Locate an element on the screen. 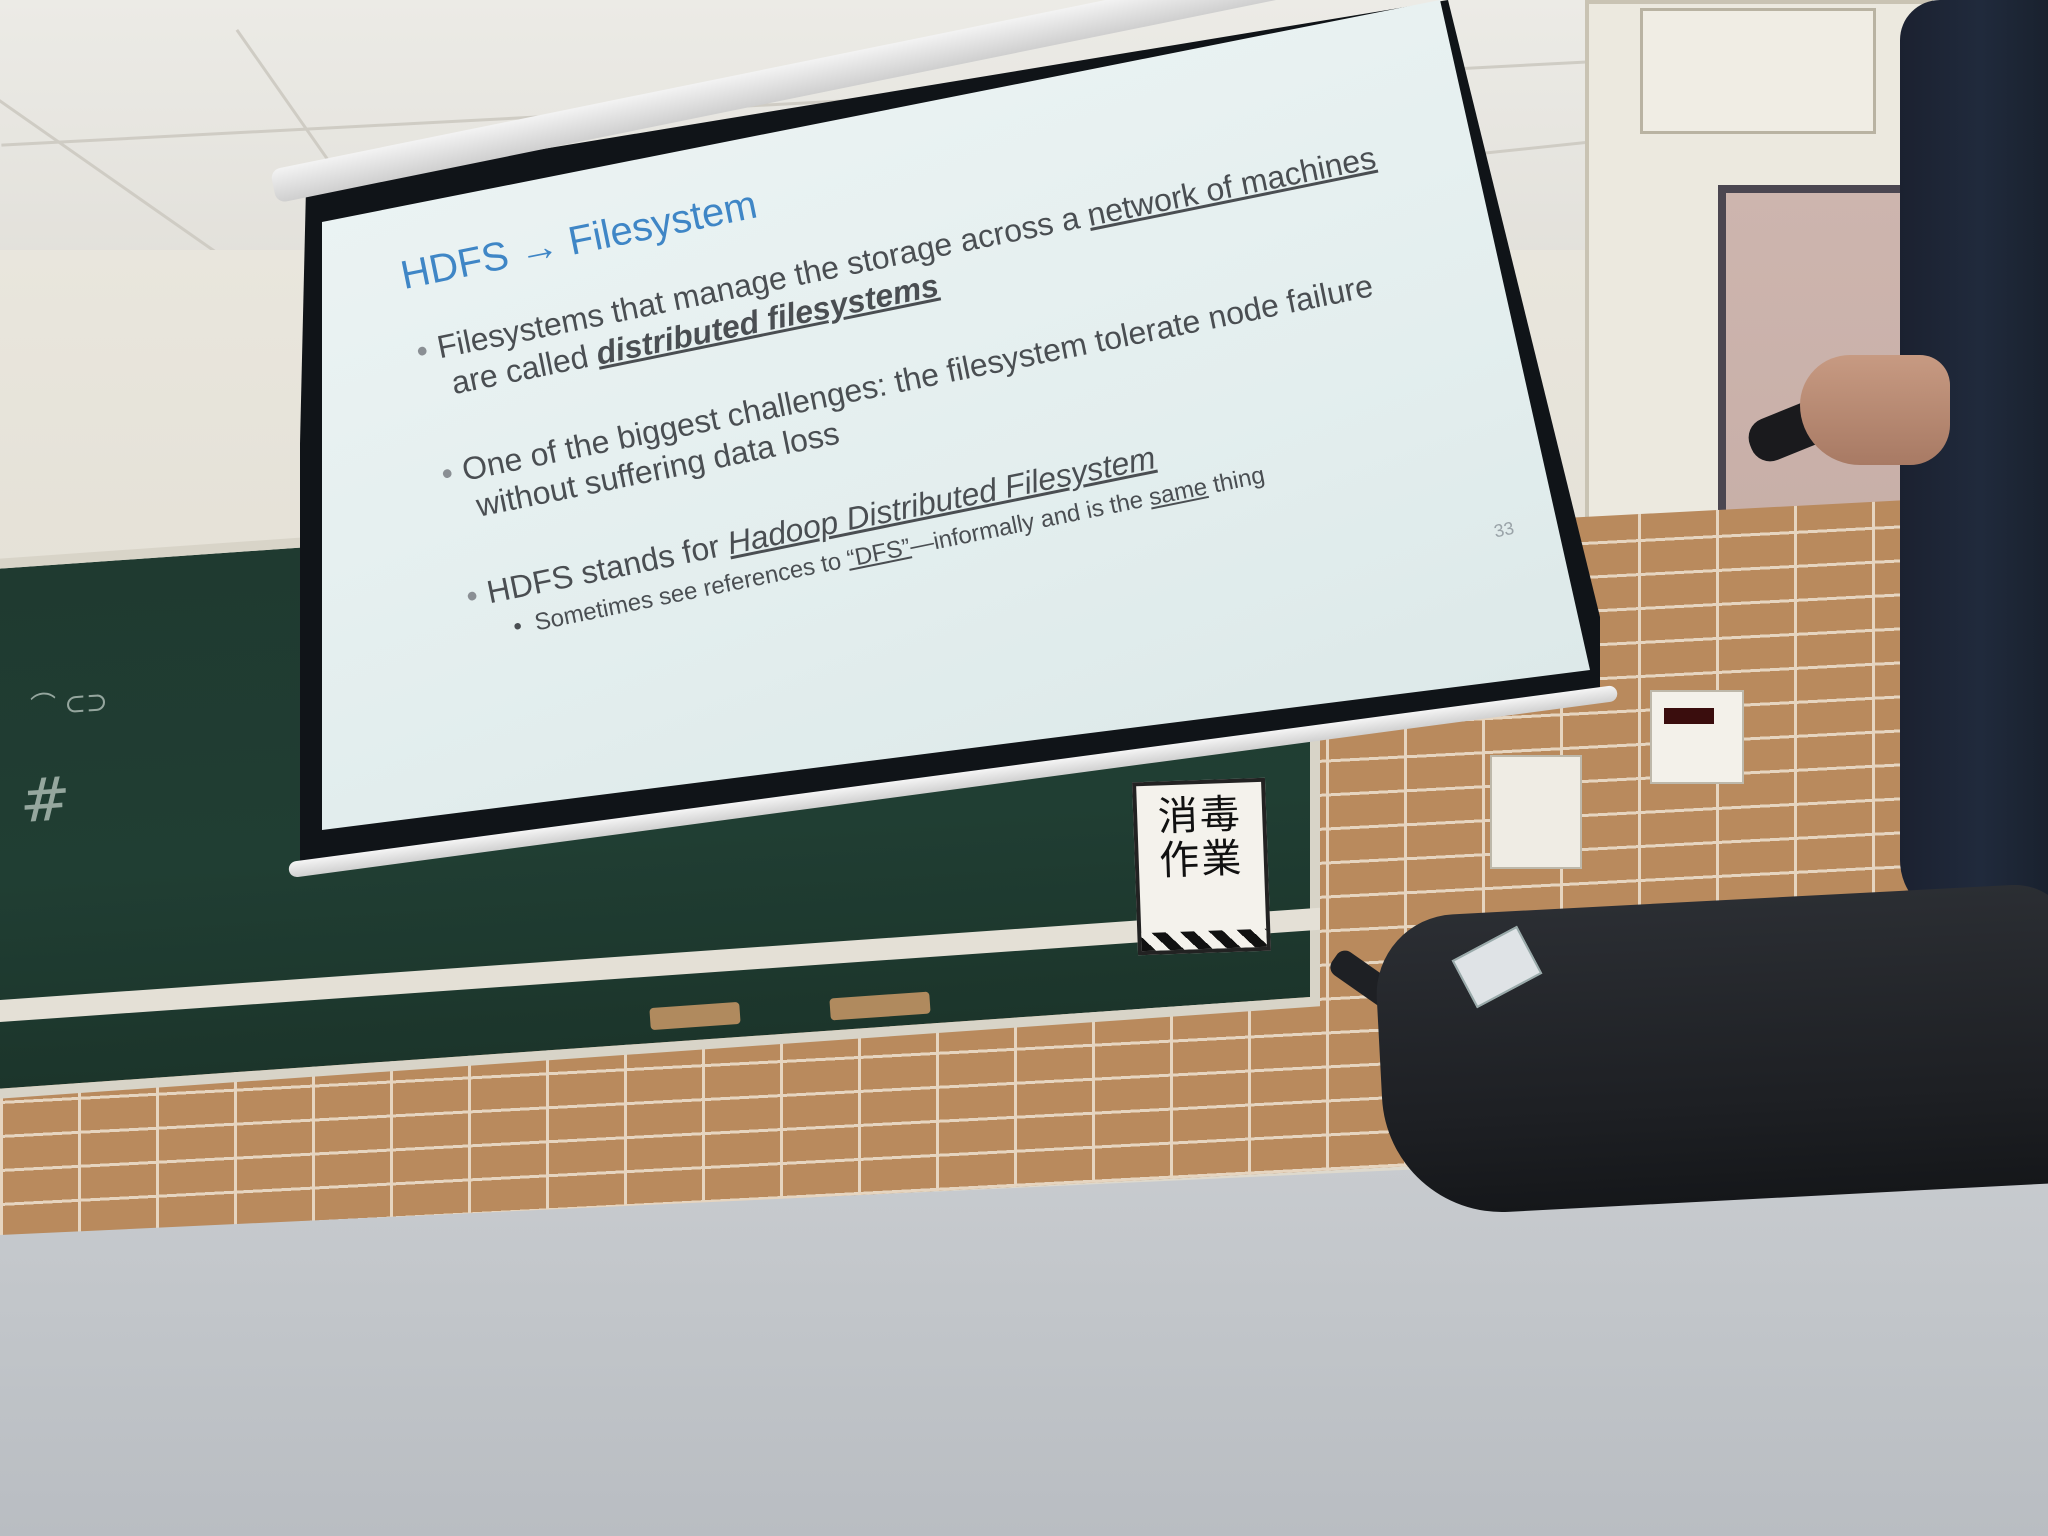 This screenshot has height=1536, width=2048. chalk-hash: # is located at coordinates (45, 800).